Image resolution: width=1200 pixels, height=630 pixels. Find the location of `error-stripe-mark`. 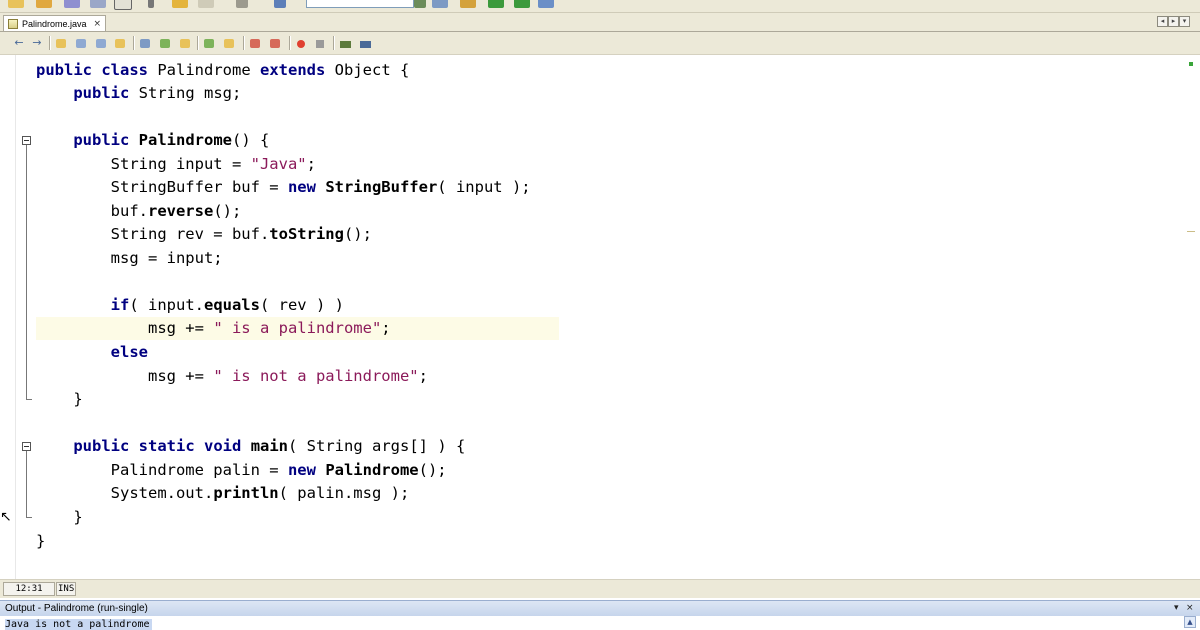

error-stripe-mark is located at coordinates (1191, 231).